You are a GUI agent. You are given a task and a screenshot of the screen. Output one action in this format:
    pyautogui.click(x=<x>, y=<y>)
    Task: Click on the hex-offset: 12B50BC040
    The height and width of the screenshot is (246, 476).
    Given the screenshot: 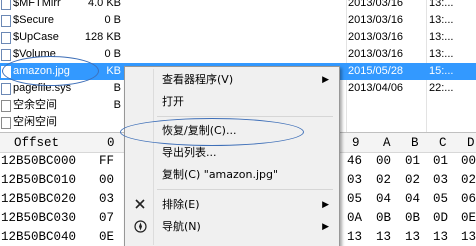 What is the action you would take?
    pyautogui.click(x=39, y=237)
    